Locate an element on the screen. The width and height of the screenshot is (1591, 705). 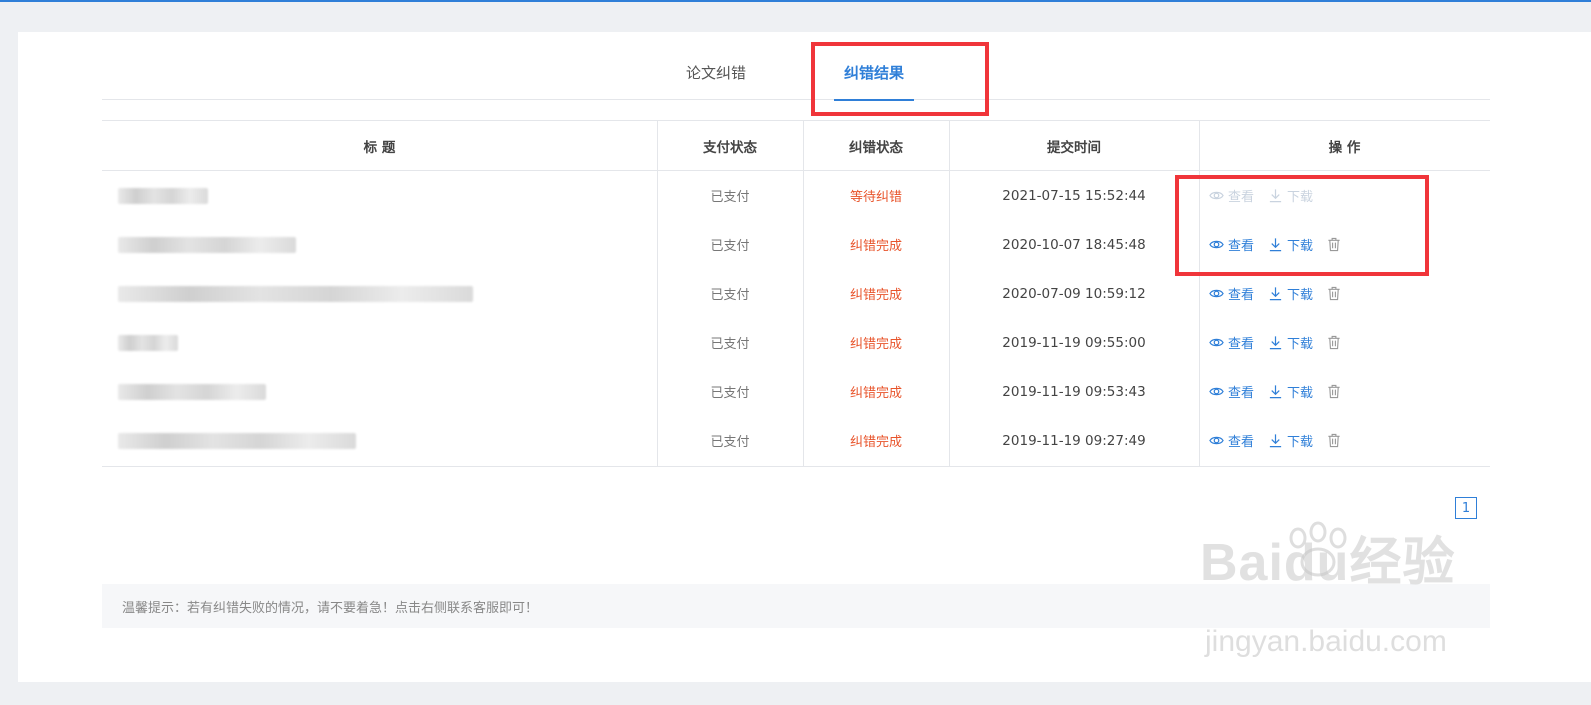
submit-time-cell: 2020-07-09 10:59:12 is located at coordinates (1074, 293).